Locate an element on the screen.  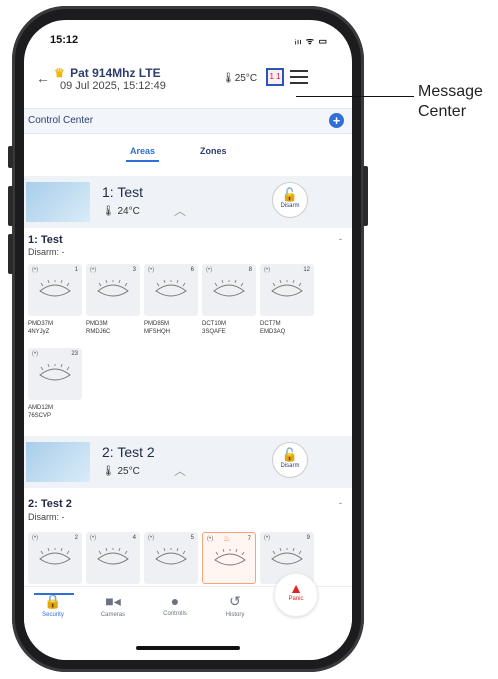
device-tile: (•) 4 is located at coordinates (113, 558).